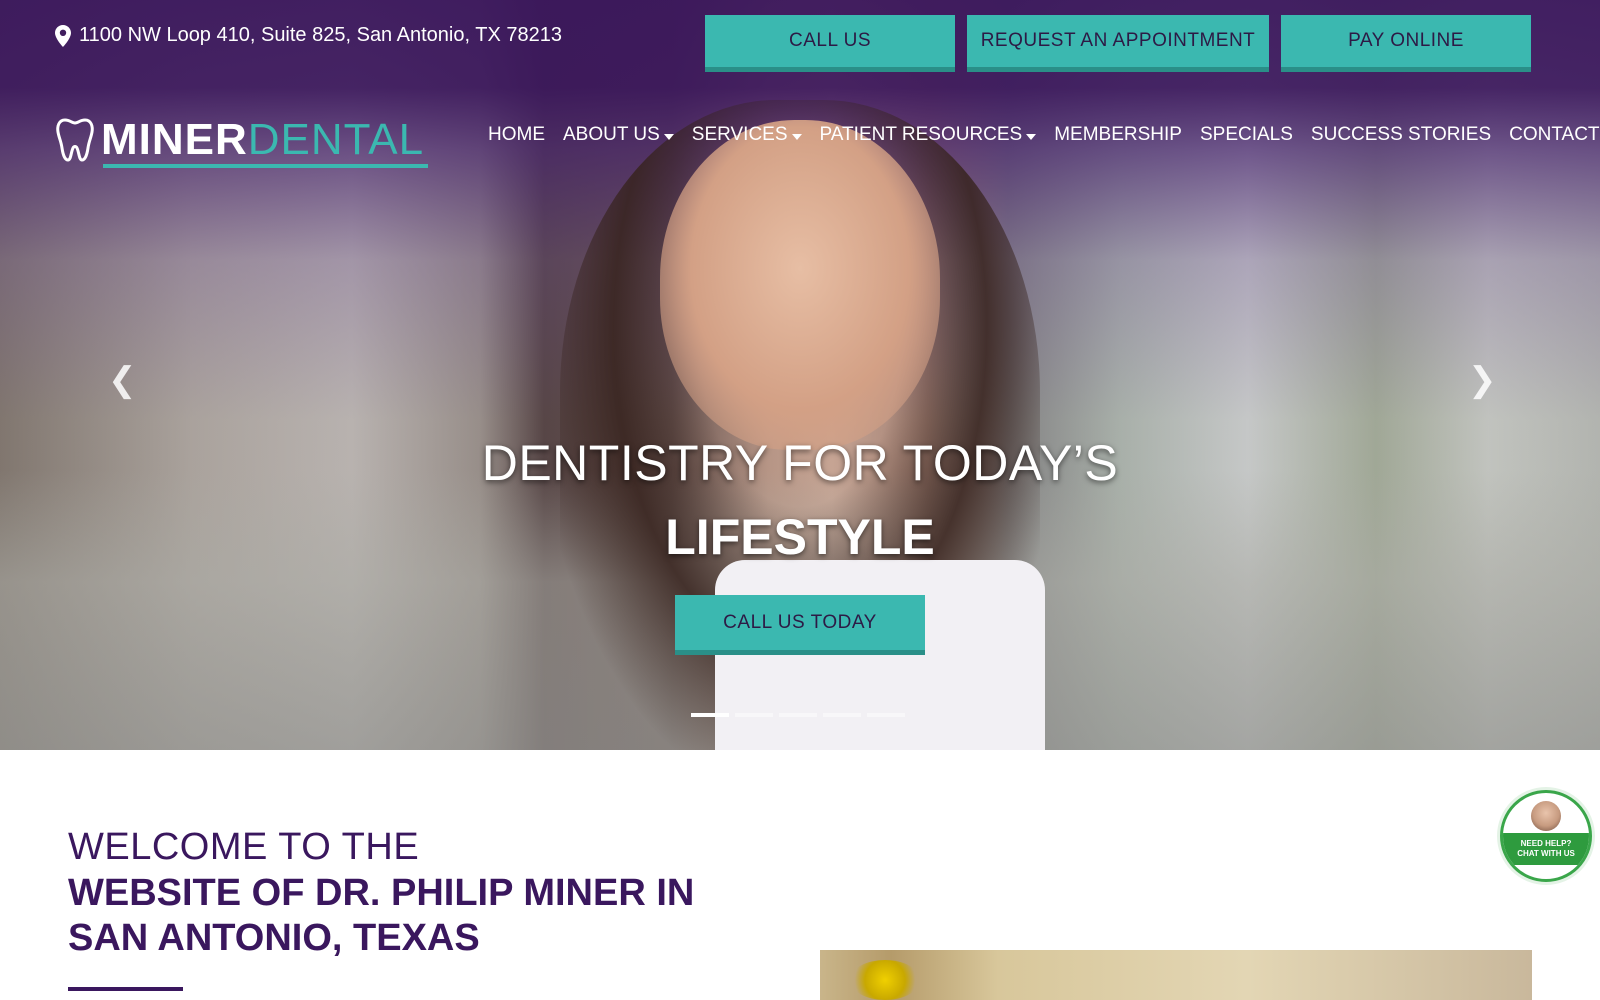 This screenshot has height=1000, width=1600. What do you see at coordinates (125, 989) in the screenshot?
I see `welcome-divider` at bounding box center [125, 989].